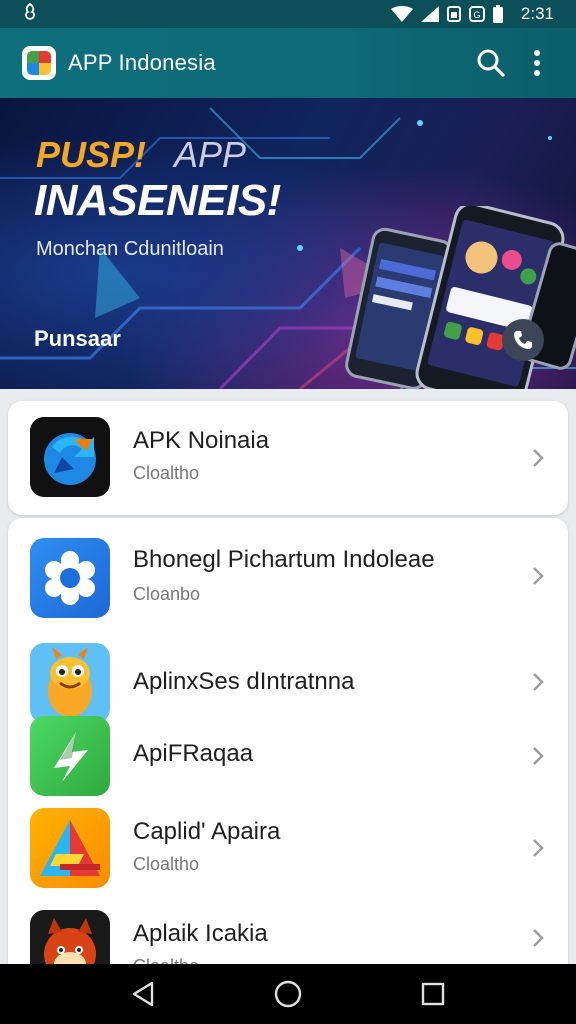  I want to click on search-icon, so click(491, 63).